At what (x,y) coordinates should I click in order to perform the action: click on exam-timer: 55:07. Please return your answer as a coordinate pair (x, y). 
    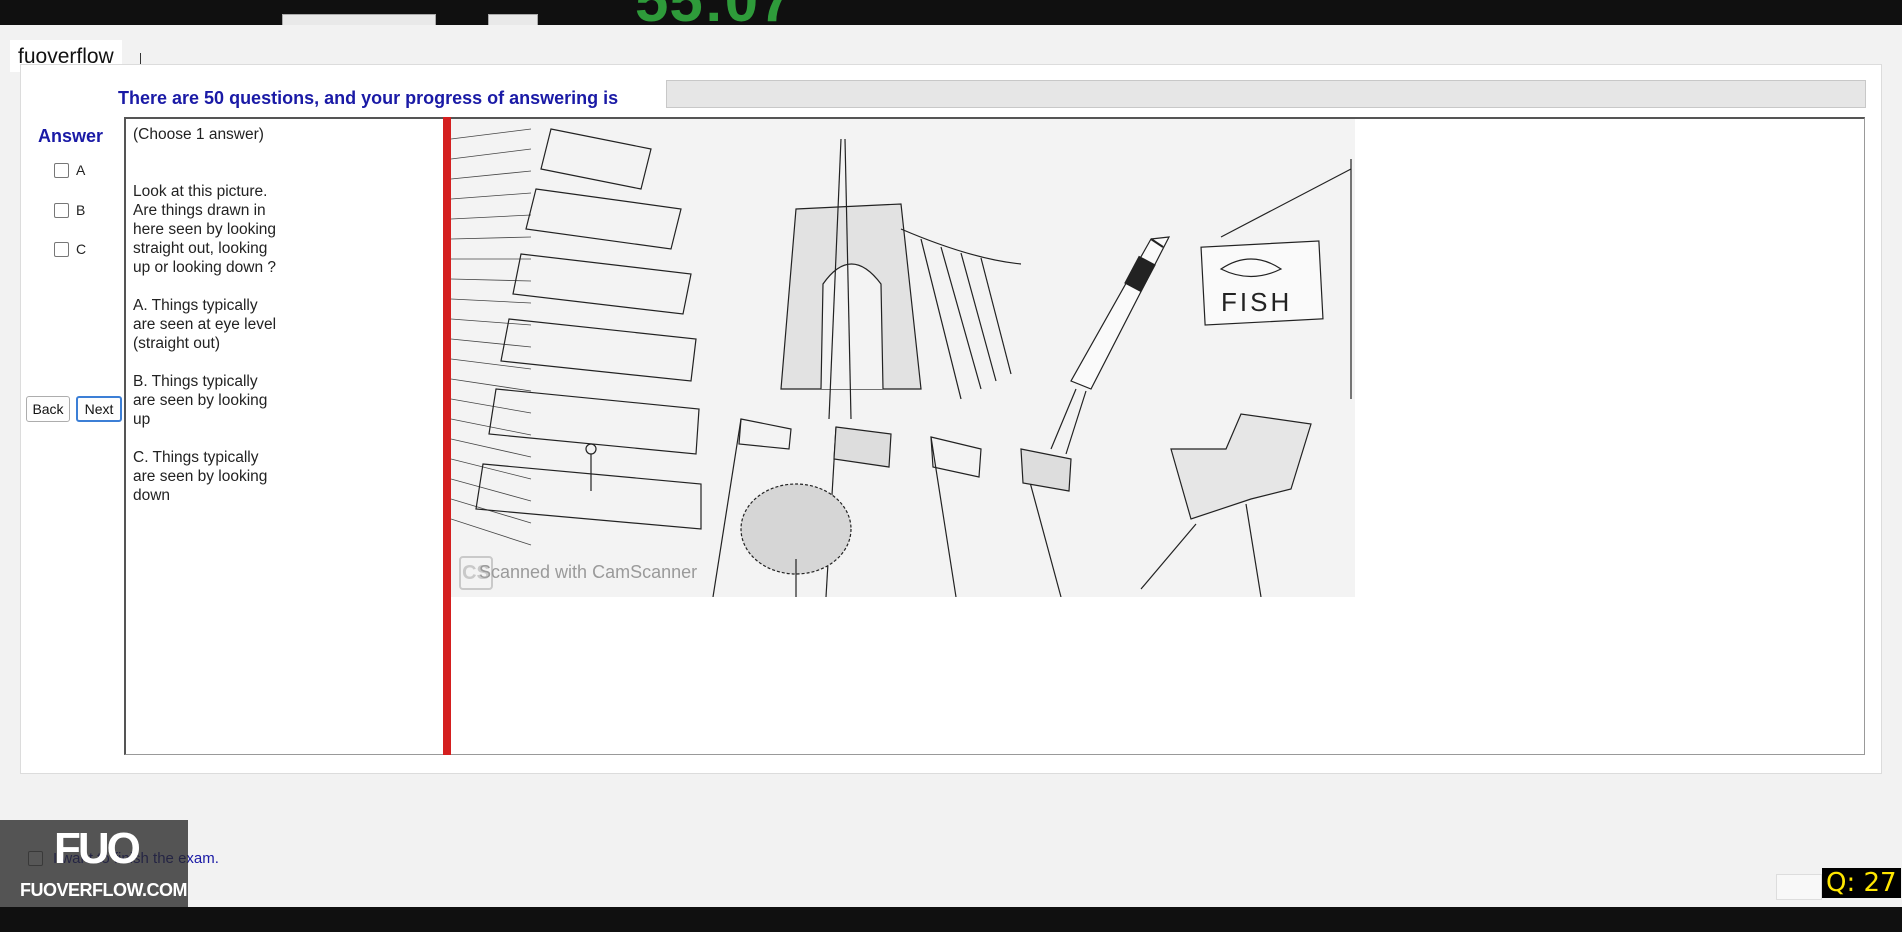
    Looking at the image, I should click on (714, 12).